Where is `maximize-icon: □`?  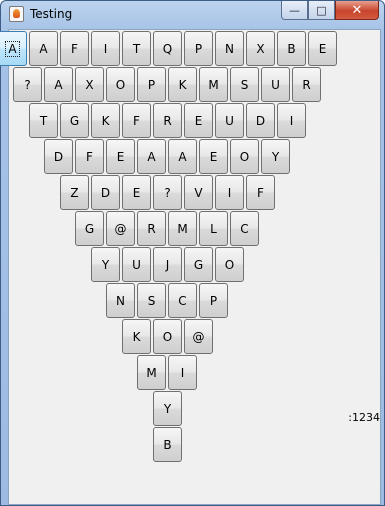
maximize-icon: □ is located at coordinates (321, 10).